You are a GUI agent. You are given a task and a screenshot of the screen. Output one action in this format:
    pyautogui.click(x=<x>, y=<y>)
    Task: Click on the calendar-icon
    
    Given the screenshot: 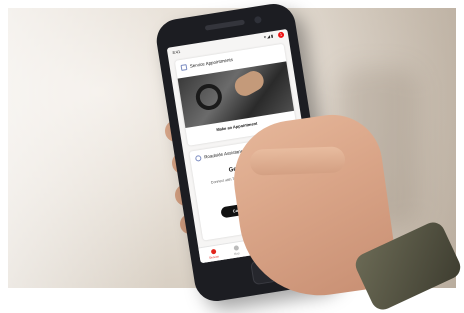 What is the action you would take?
    pyautogui.click(x=184, y=67)
    